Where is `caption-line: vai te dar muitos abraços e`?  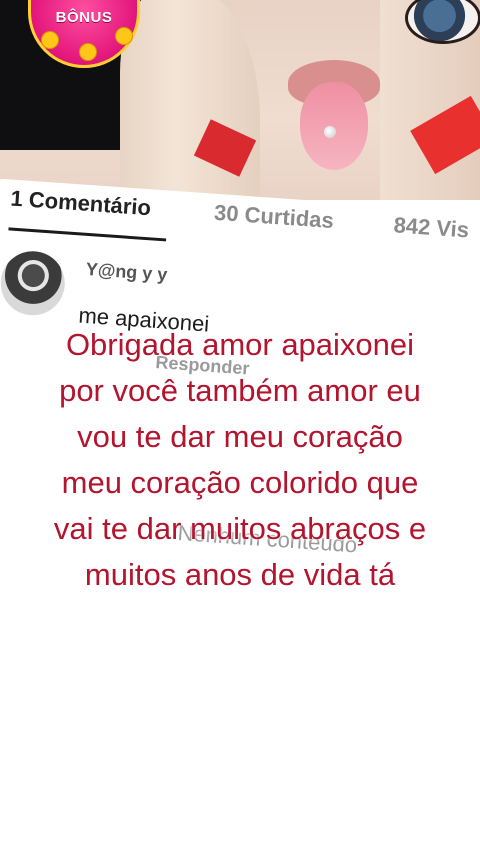 caption-line: vai te dar muitos abraços e is located at coordinates (240, 528).